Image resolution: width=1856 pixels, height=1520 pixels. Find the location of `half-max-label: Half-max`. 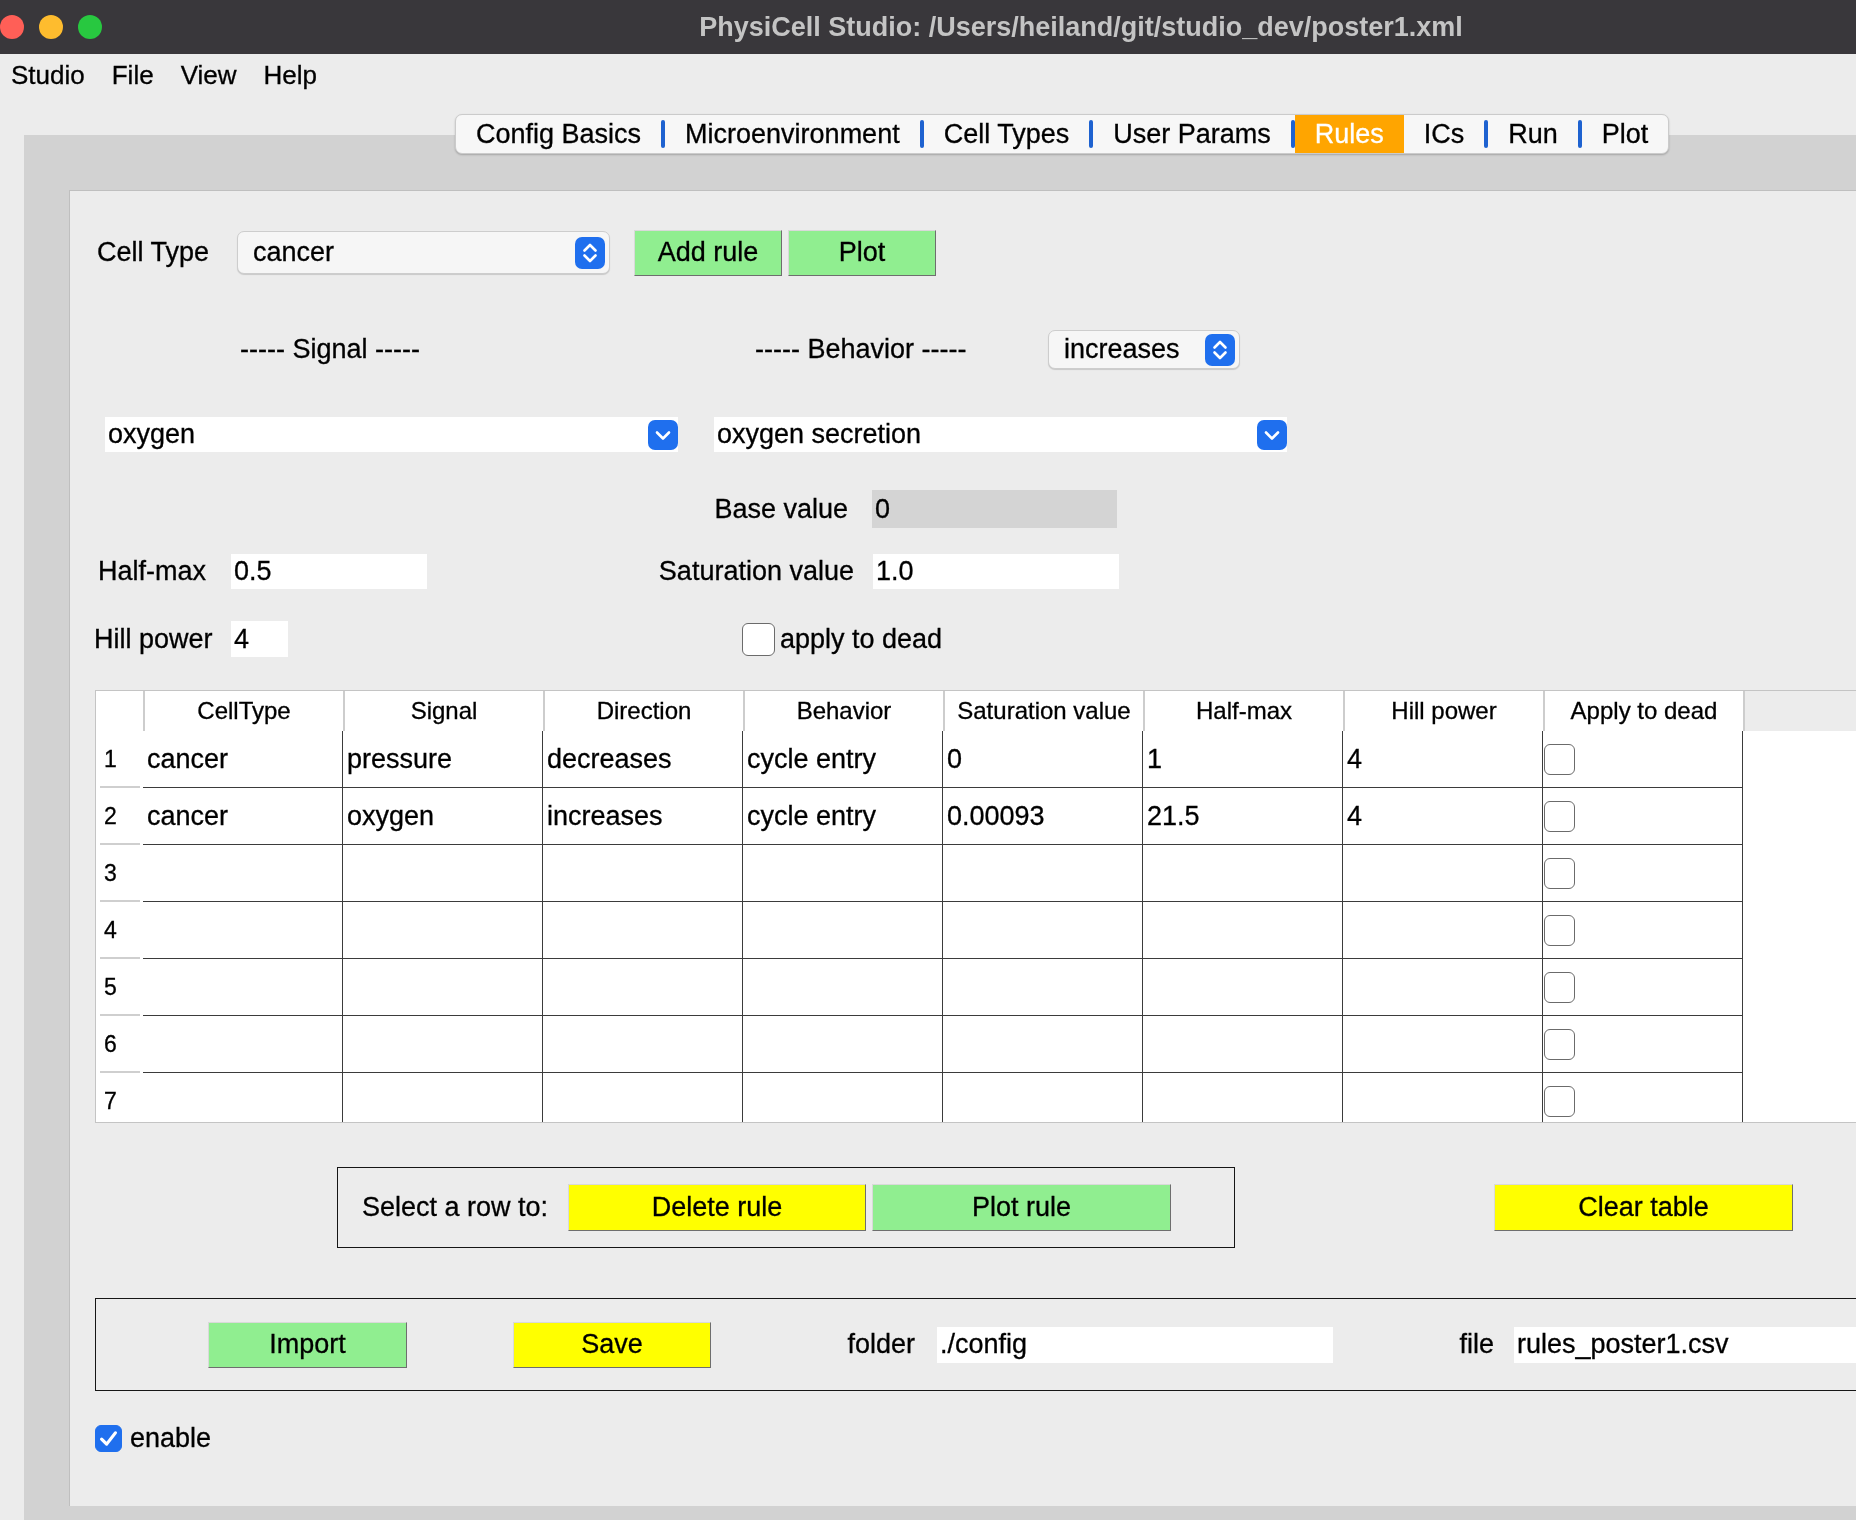

half-max-label: Half-max is located at coordinates (152, 571).